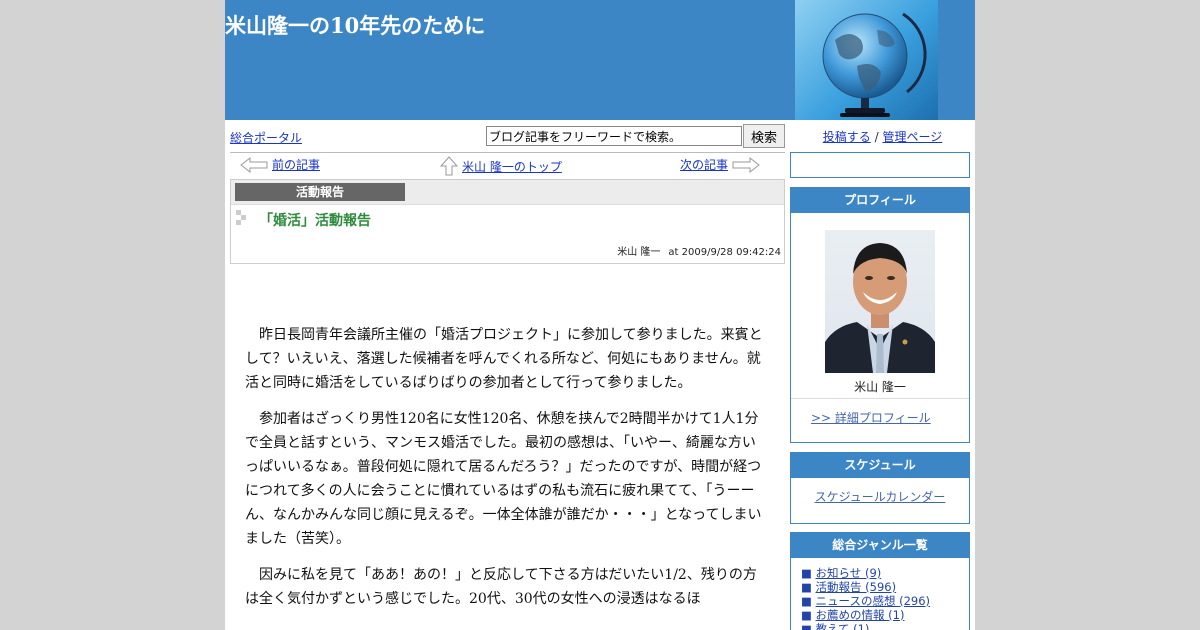 This screenshot has height=630, width=1200. What do you see at coordinates (885, 573) in the screenshot?
I see `genre-item: ■ お知らせ (9)` at bounding box center [885, 573].